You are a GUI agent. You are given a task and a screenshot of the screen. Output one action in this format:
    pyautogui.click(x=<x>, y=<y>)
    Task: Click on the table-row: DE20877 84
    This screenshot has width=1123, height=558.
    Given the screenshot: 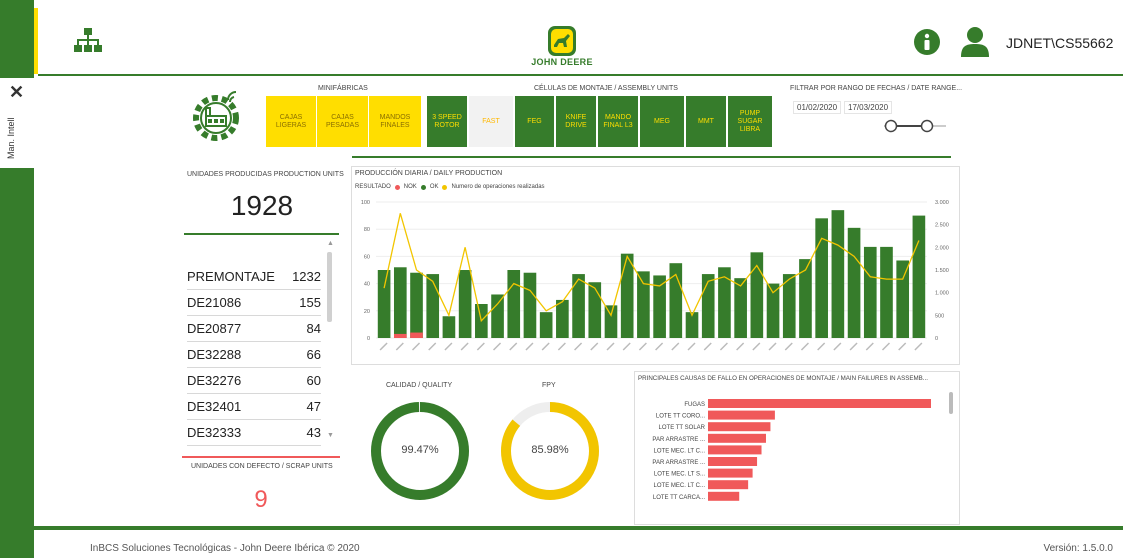 What is the action you would take?
    pyautogui.click(x=254, y=328)
    